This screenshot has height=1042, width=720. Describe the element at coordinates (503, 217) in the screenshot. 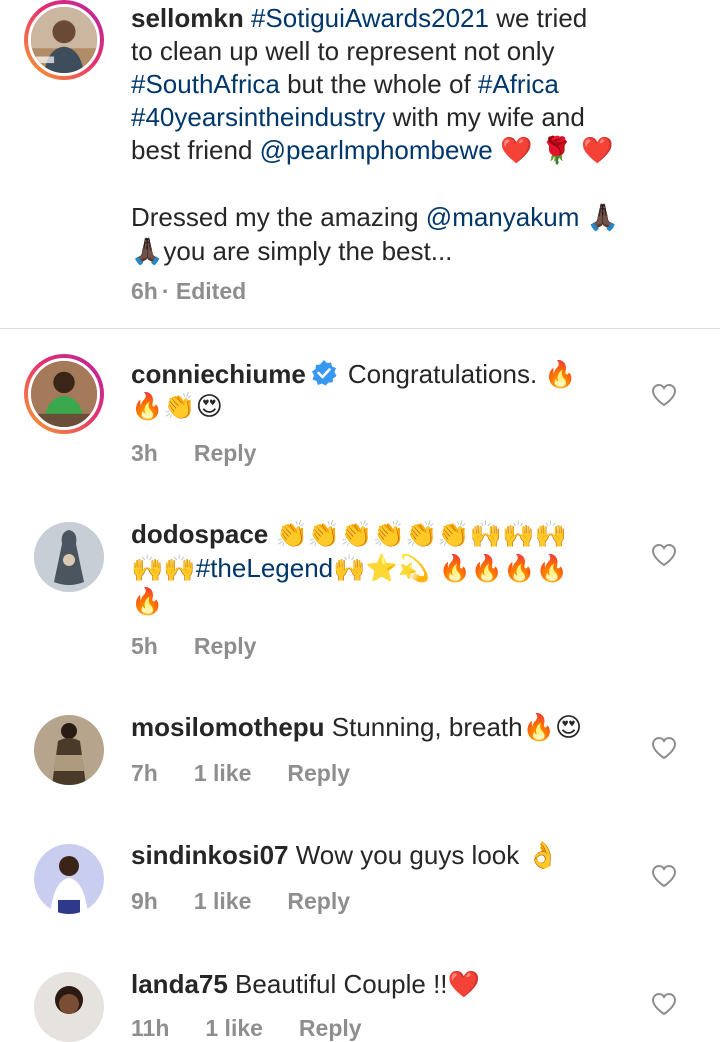

I see `mention-manyakum: @manyakum` at that location.